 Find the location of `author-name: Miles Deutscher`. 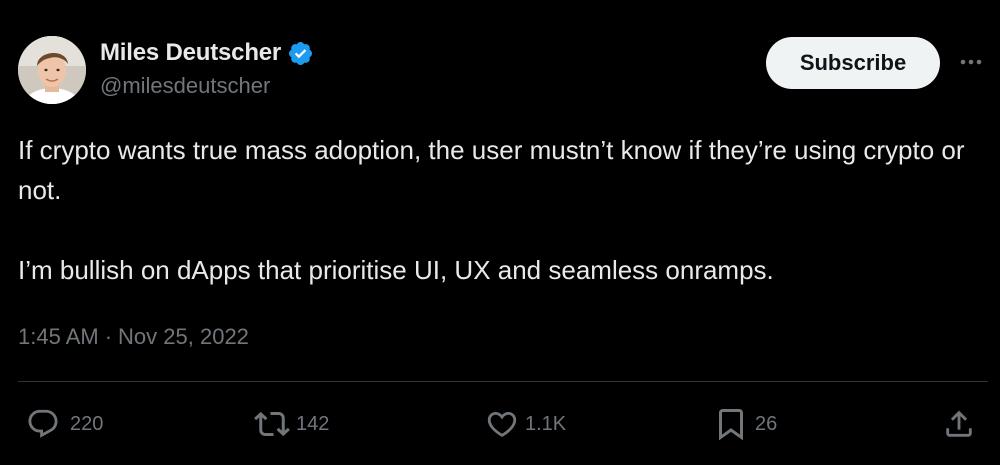

author-name: Miles Deutscher is located at coordinates (190, 53).